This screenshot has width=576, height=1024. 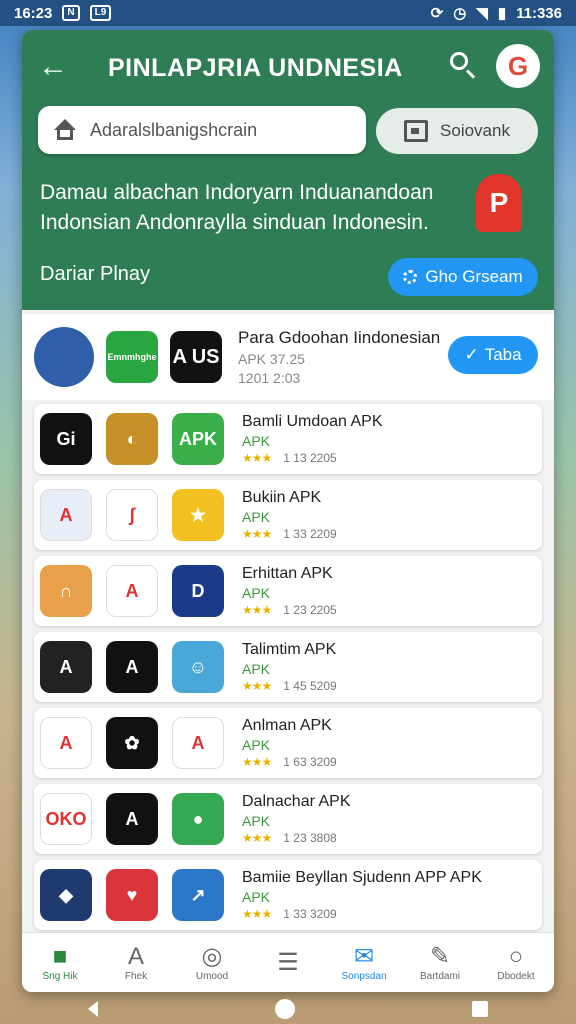 What do you see at coordinates (60, 962) in the screenshot?
I see `nav-item: ■ Sng Hik` at bounding box center [60, 962].